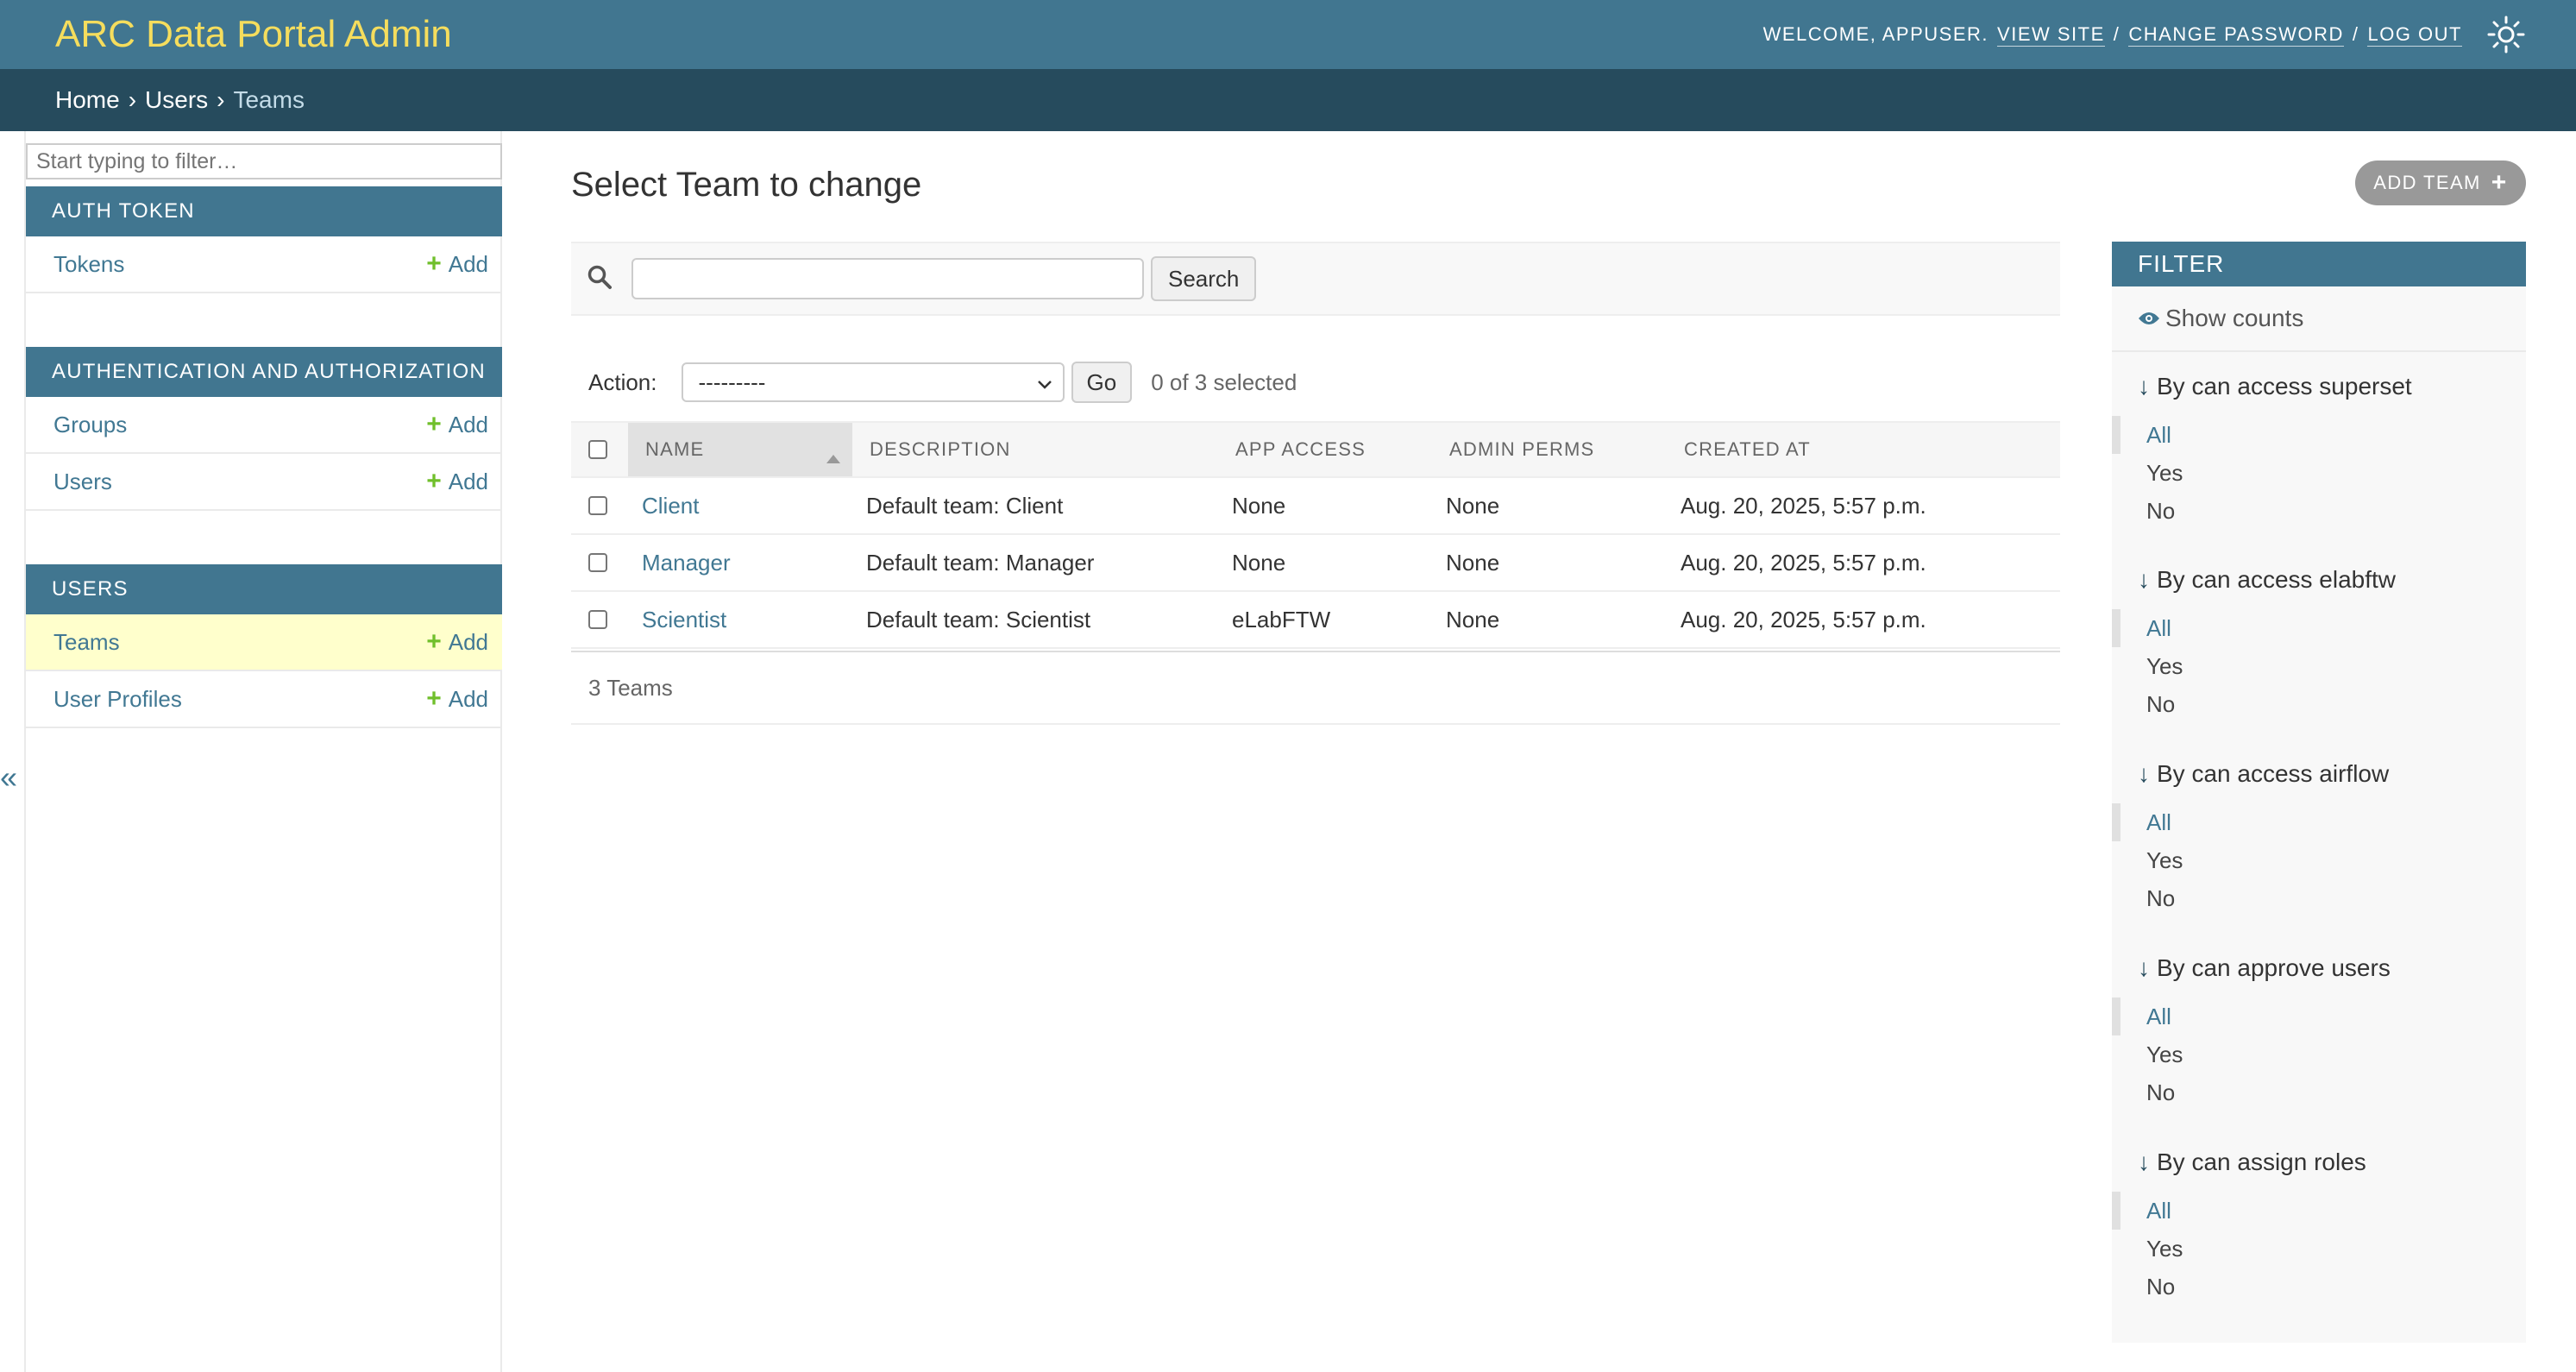  What do you see at coordinates (88, 264) in the screenshot?
I see `sidebar-item-label: Tokens` at bounding box center [88, 264].